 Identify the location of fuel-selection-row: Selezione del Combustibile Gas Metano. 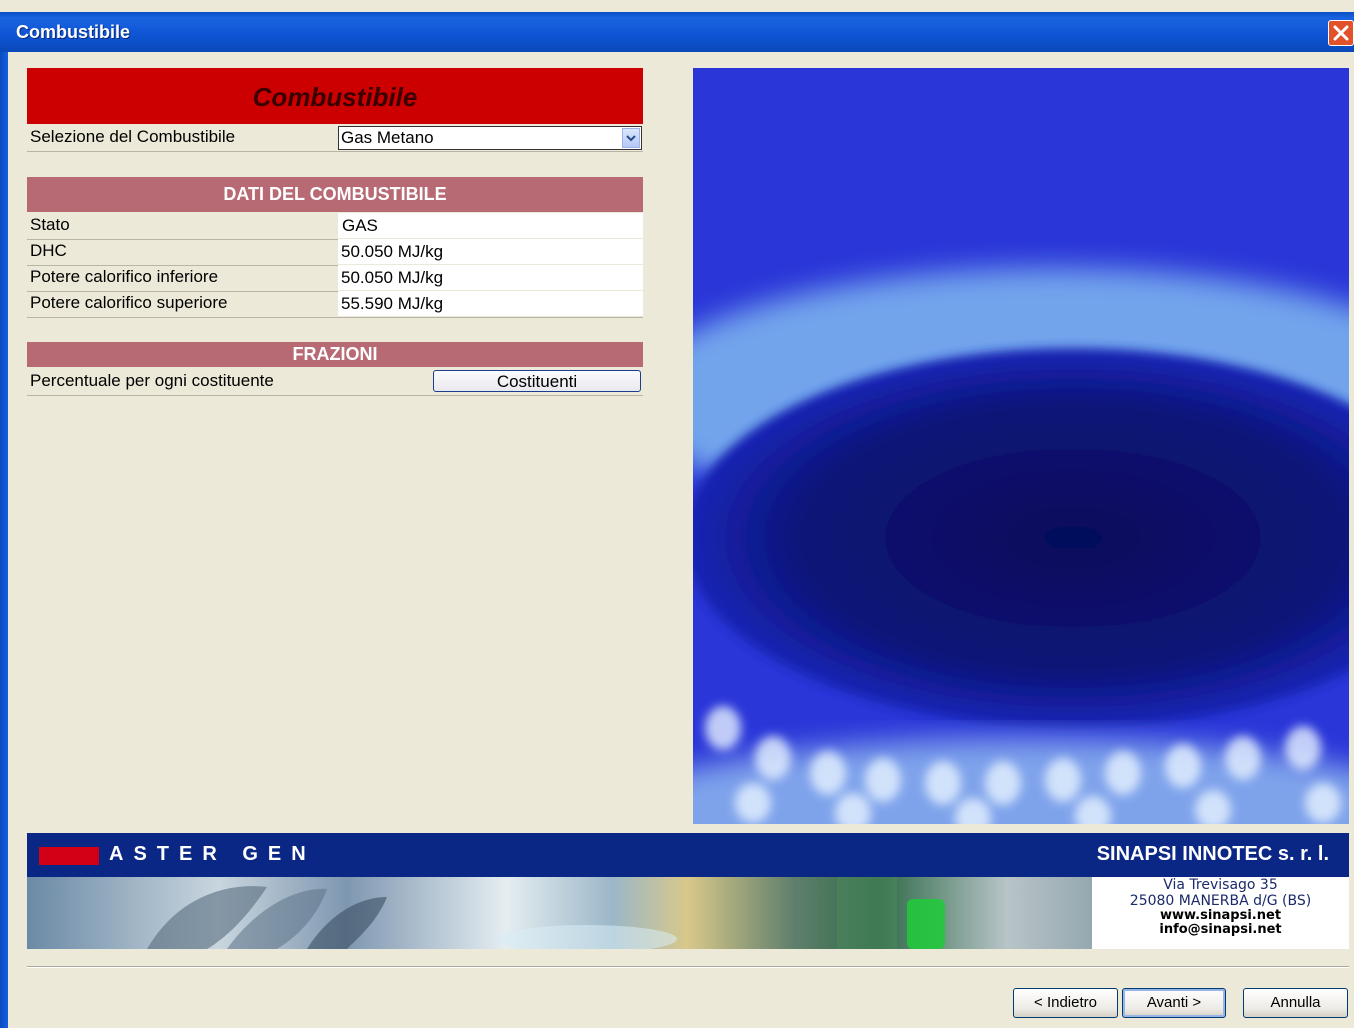
(335, 138).